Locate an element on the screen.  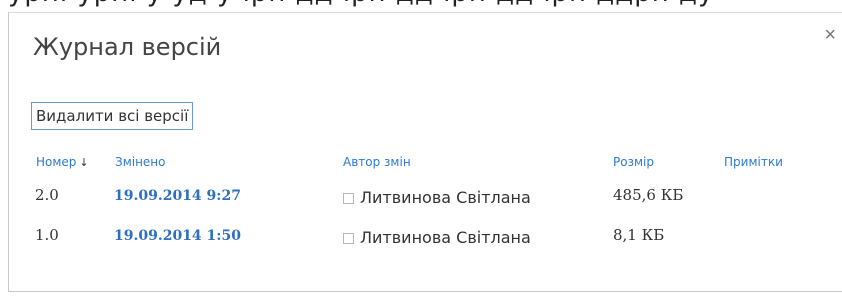
column-header-number: Номер ↓ is located at coordinates (62, 162).